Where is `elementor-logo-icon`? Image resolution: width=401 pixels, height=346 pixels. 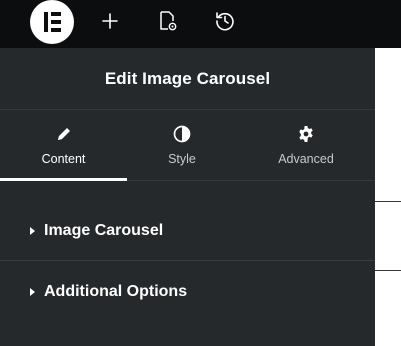
elementor-logo-icon is located at coordinates (52, 22).